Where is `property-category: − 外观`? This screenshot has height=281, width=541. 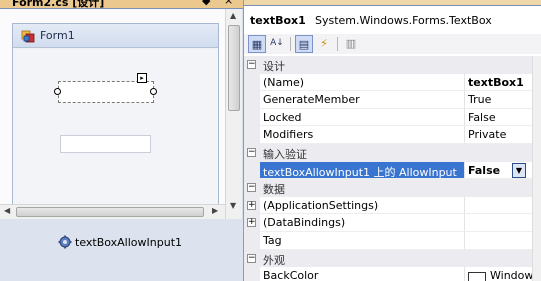
property-category: − 外观 is located at coordinates (388, 258).